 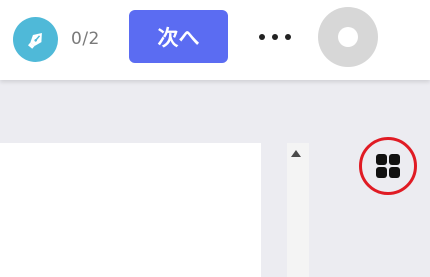 I want to click on signature-badge, so click(x=35, y=39).